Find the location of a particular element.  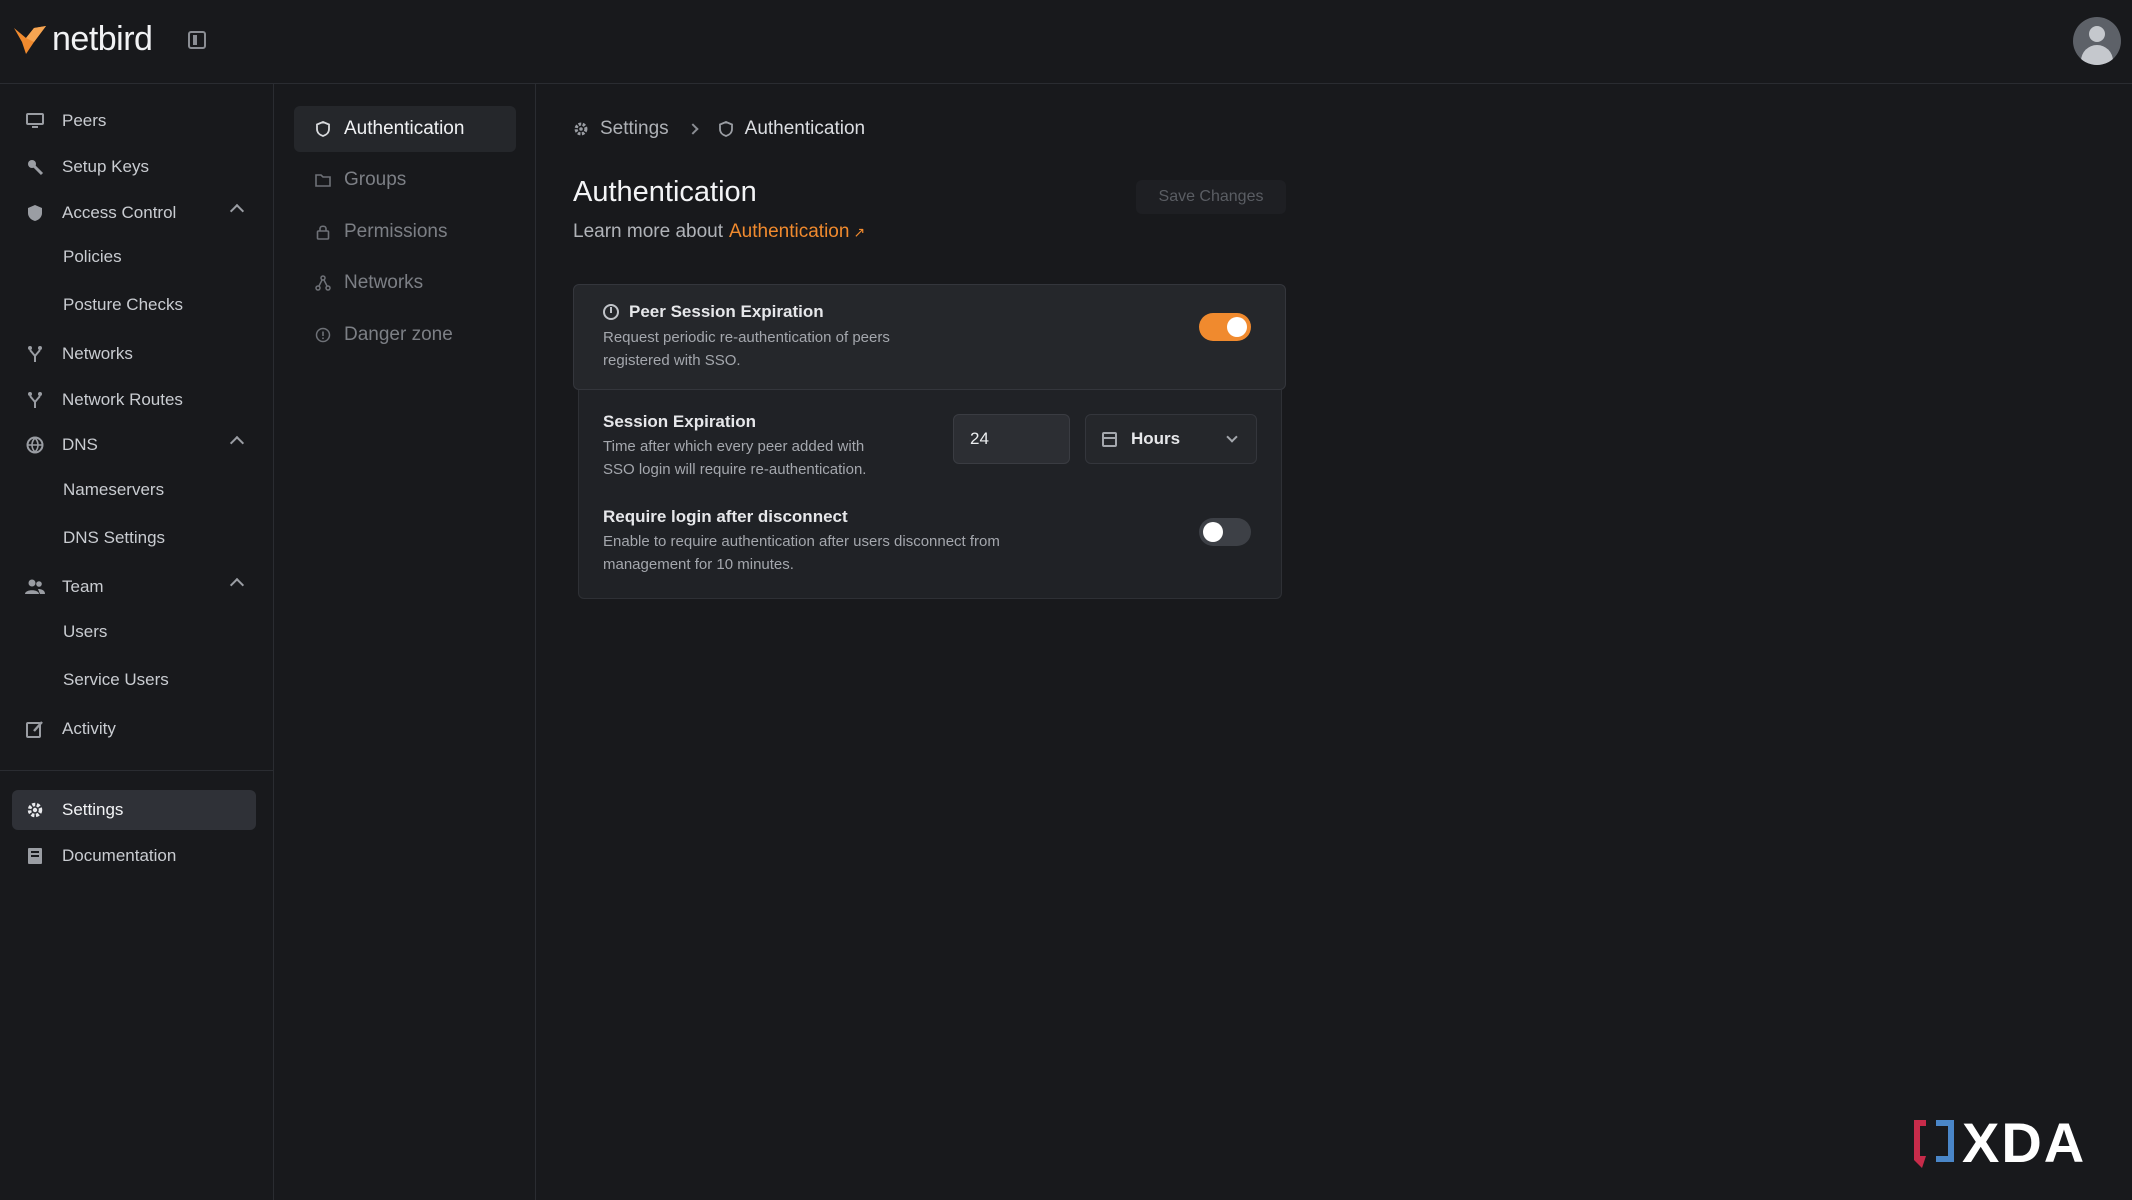

xda-watermark: XDA is located at coordinates (1998, 1142).